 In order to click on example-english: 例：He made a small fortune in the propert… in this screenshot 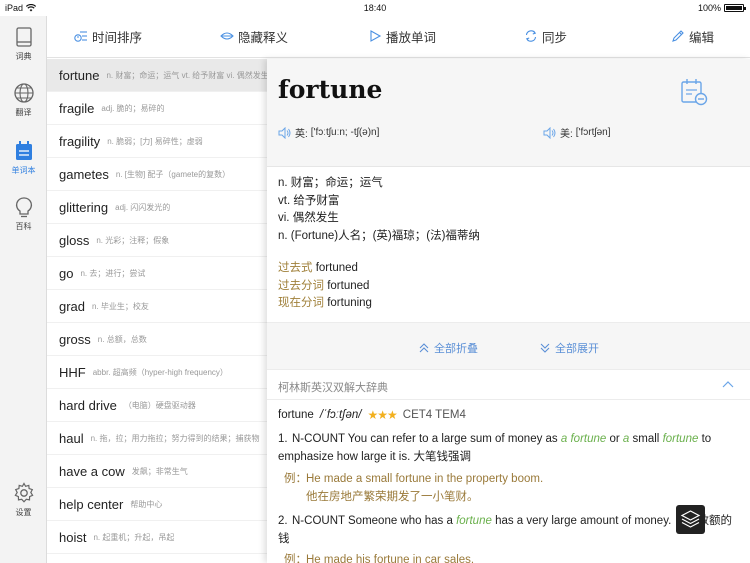, I will do `click(509, 480)`.